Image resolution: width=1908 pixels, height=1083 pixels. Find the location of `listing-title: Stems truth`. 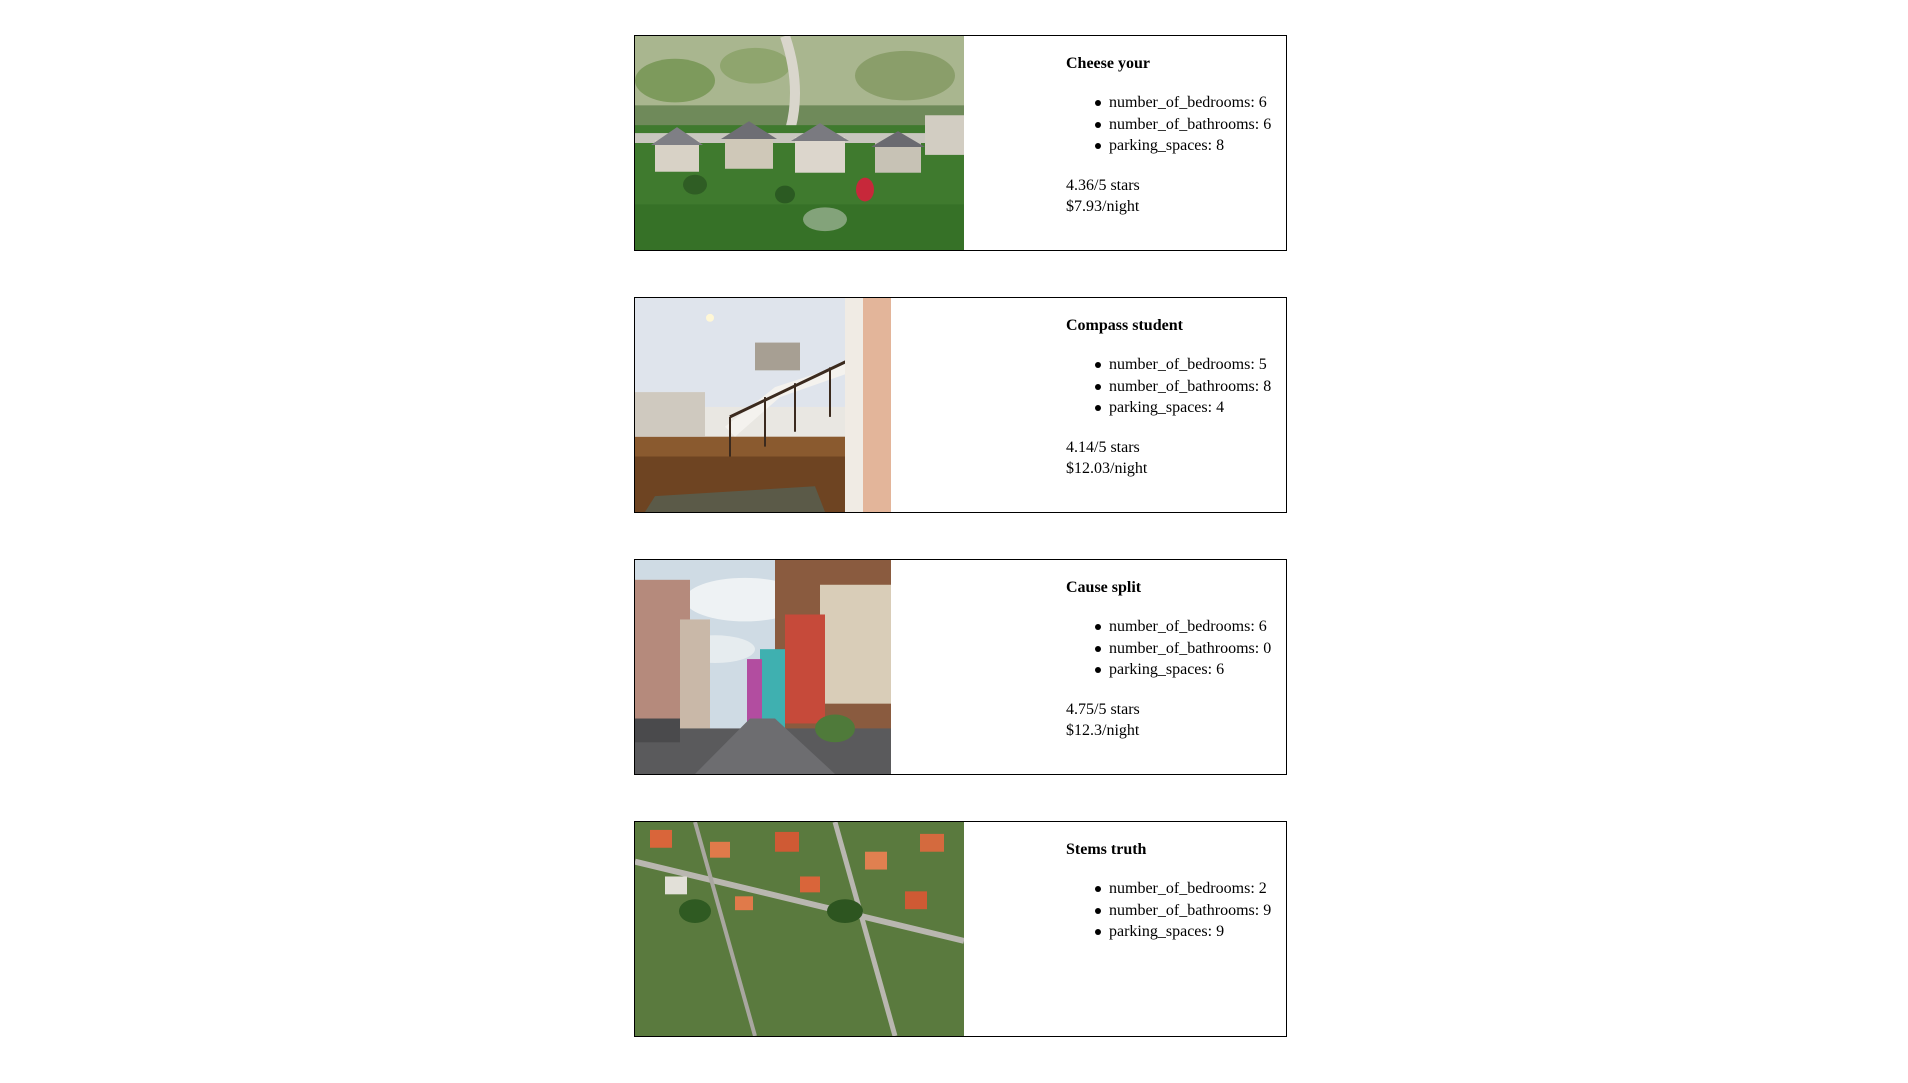

listing-title: Stems truth is located at coordinates (1106, 849).